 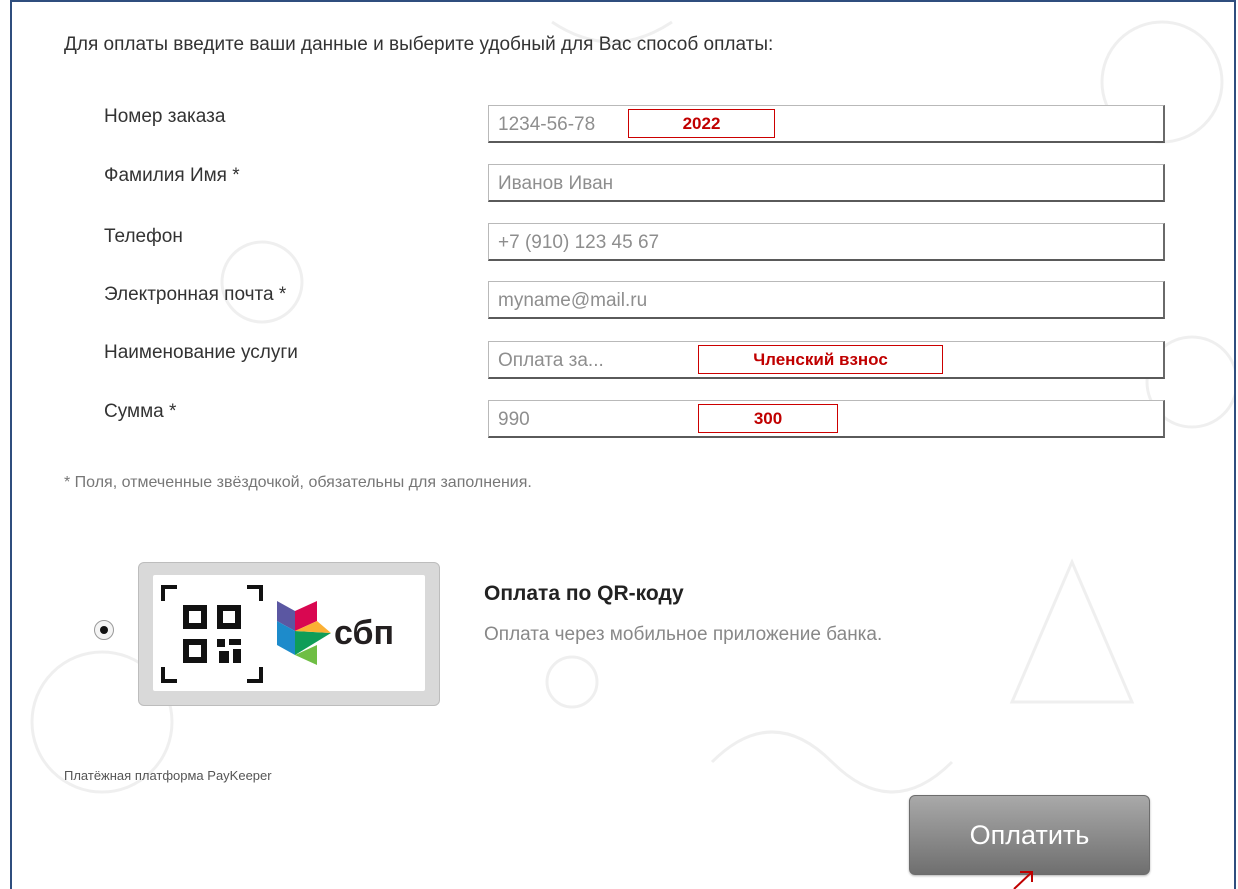 What do you see at coordinates (556, 183) in the screenshot?
I see `full-name-placeholder: Иванов Иван` at bounding box center [556, 183].